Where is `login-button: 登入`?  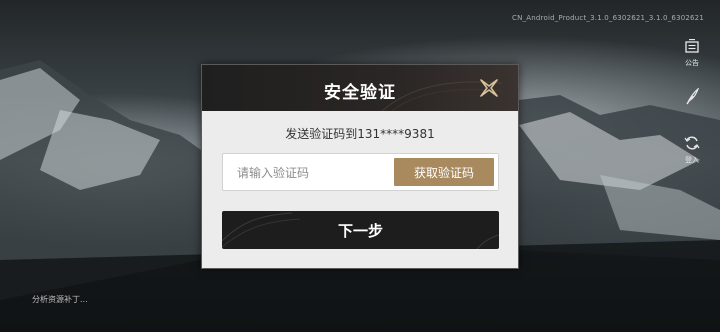 login-button: 登入 is located at coordinates (692, 150).